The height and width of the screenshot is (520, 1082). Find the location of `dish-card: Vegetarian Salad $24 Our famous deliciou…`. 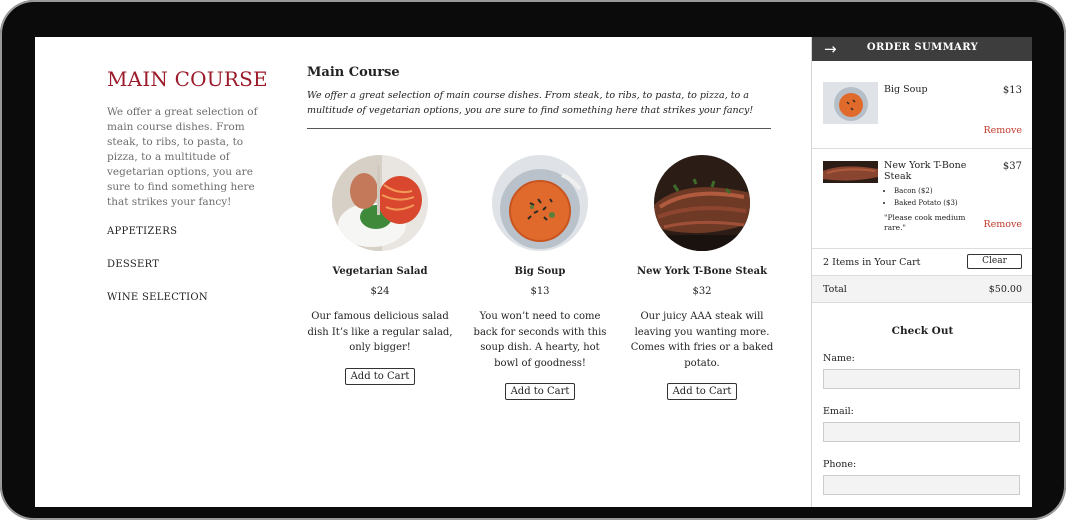

dish-card: Vegetarian Salad $24 Our famous deliciou… is located at coordinates (380, 270).